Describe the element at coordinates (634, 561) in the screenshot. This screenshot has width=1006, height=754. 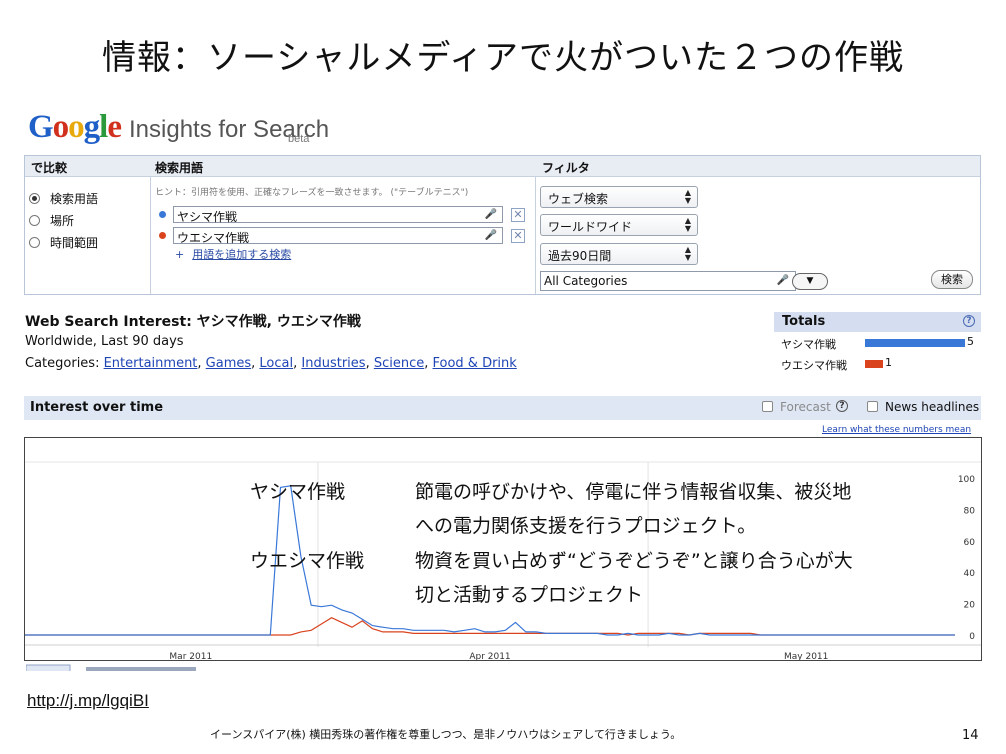
I see `overlay-desc-ueshima-1: 物資を買い占めず“どうぞどうぞ”と譲り合う心が大` at that location.